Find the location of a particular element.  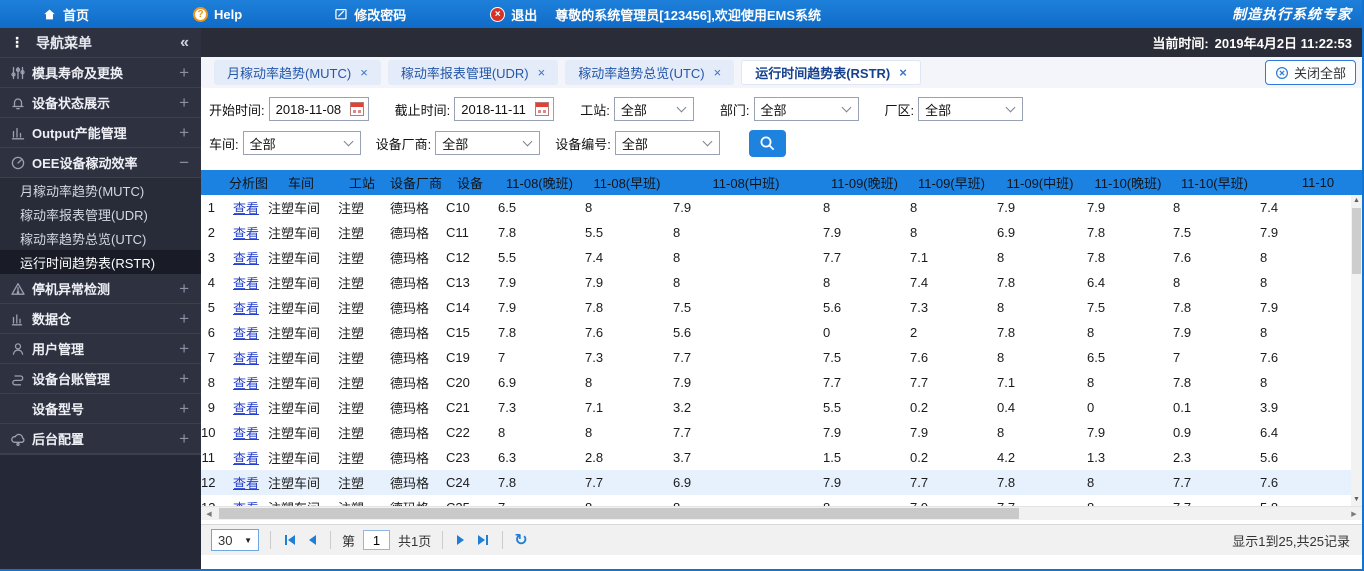

vertical-scroll-thumb is located at coordinates (1356, 241).